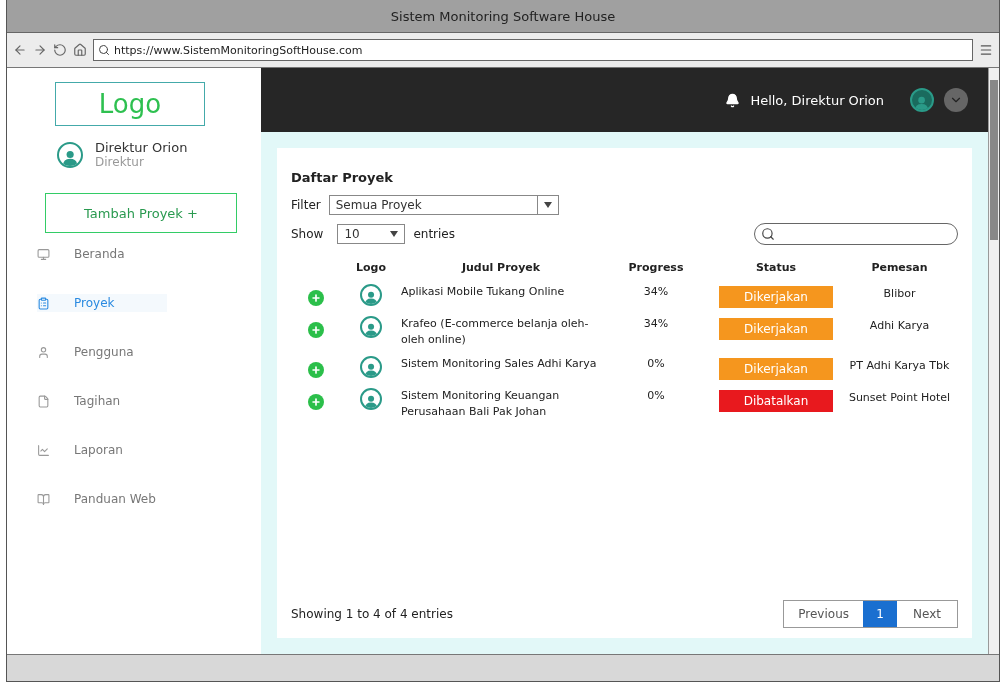 The image size is (1002, 682). I want to click on sidebar-item: Laporan, so click(102, 450).